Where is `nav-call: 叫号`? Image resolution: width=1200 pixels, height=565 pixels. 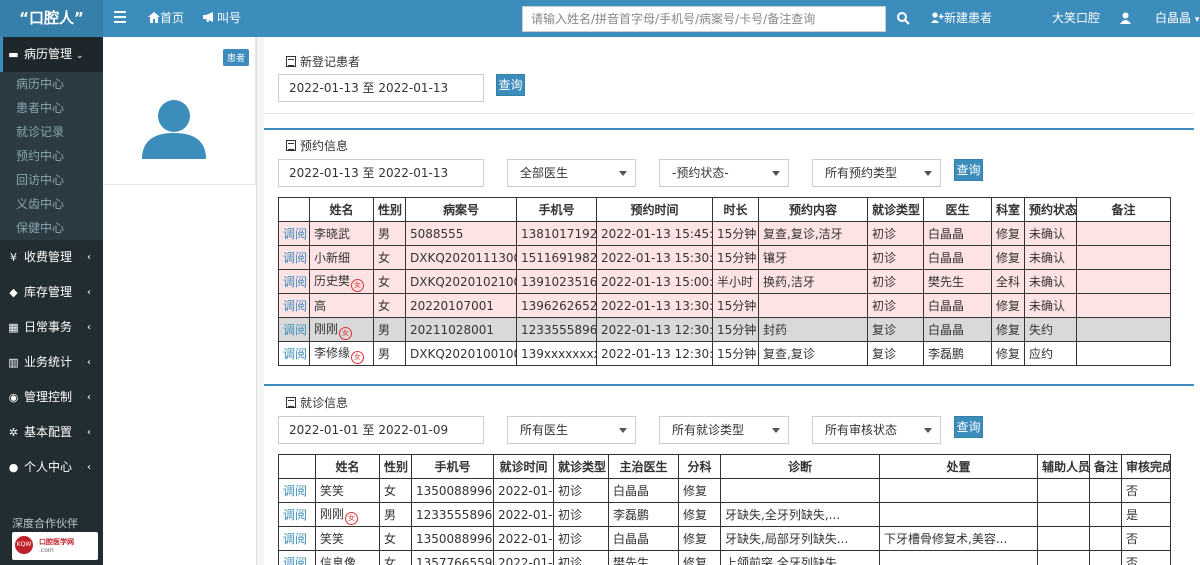
nav-call: 叫号 is located at coordinates (222, 18).